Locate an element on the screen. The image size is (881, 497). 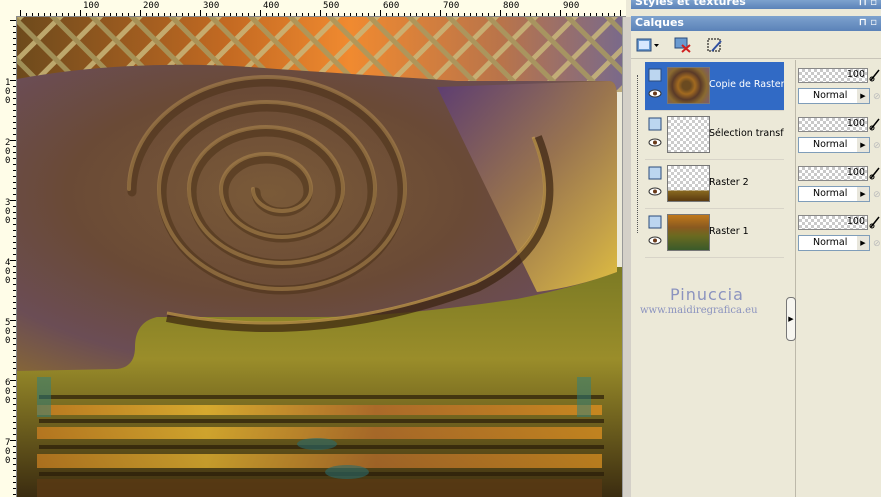
layer-row-raster-1: Raster 1 is located at coordinates (714, 233).